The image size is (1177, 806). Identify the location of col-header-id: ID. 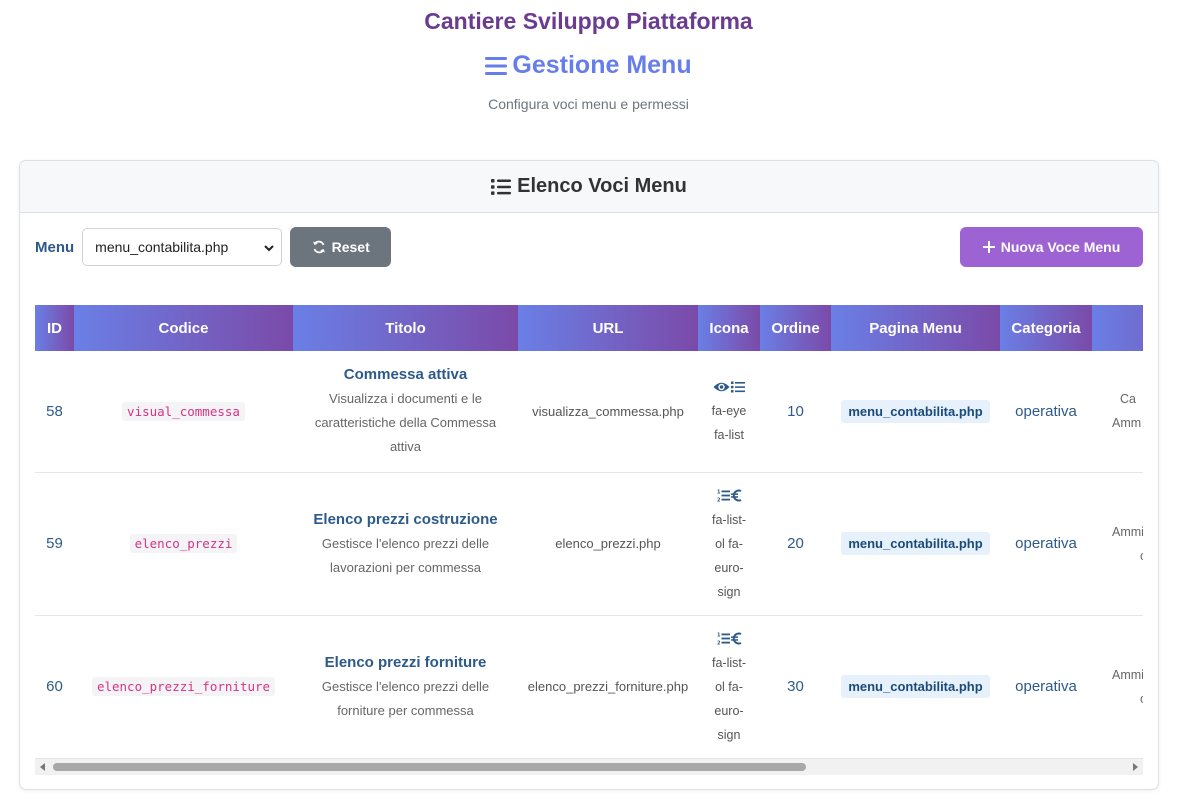
(54, 328).